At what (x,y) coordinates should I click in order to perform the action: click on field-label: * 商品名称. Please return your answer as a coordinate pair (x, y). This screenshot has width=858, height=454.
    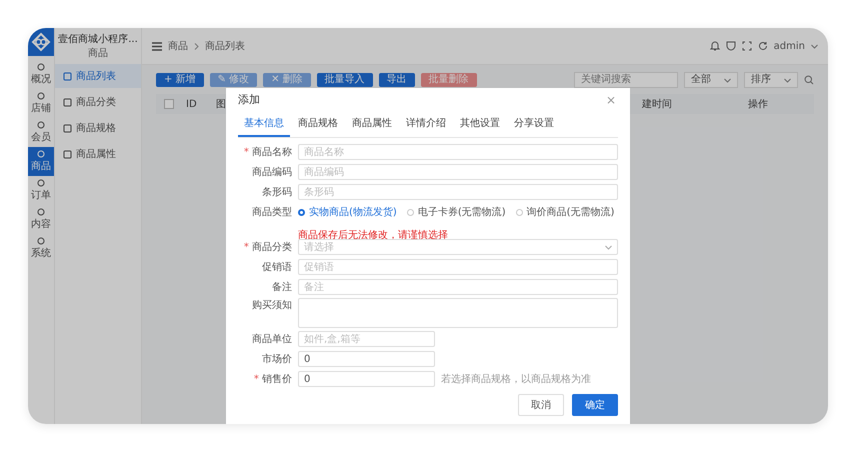
    Looking at the image, I should click on (267, 152).